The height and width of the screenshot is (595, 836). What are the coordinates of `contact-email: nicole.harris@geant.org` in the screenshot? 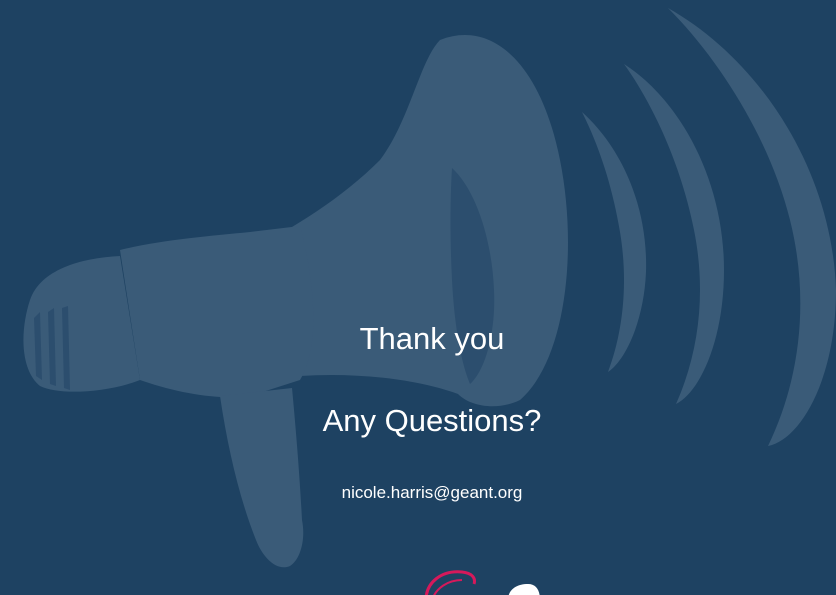 It's located at (432, 492).